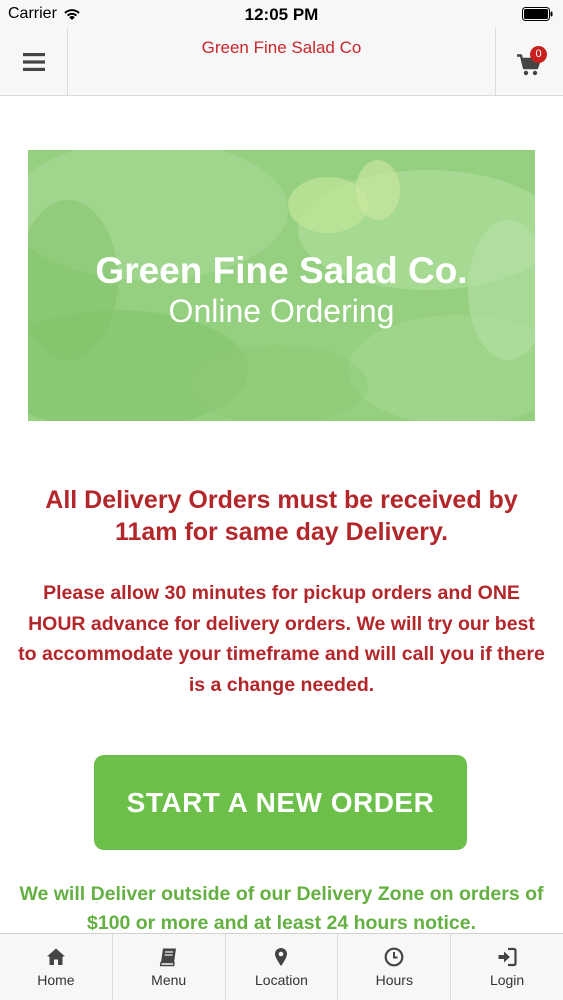  I want to click on tab-login: Login, so click(507, 967).